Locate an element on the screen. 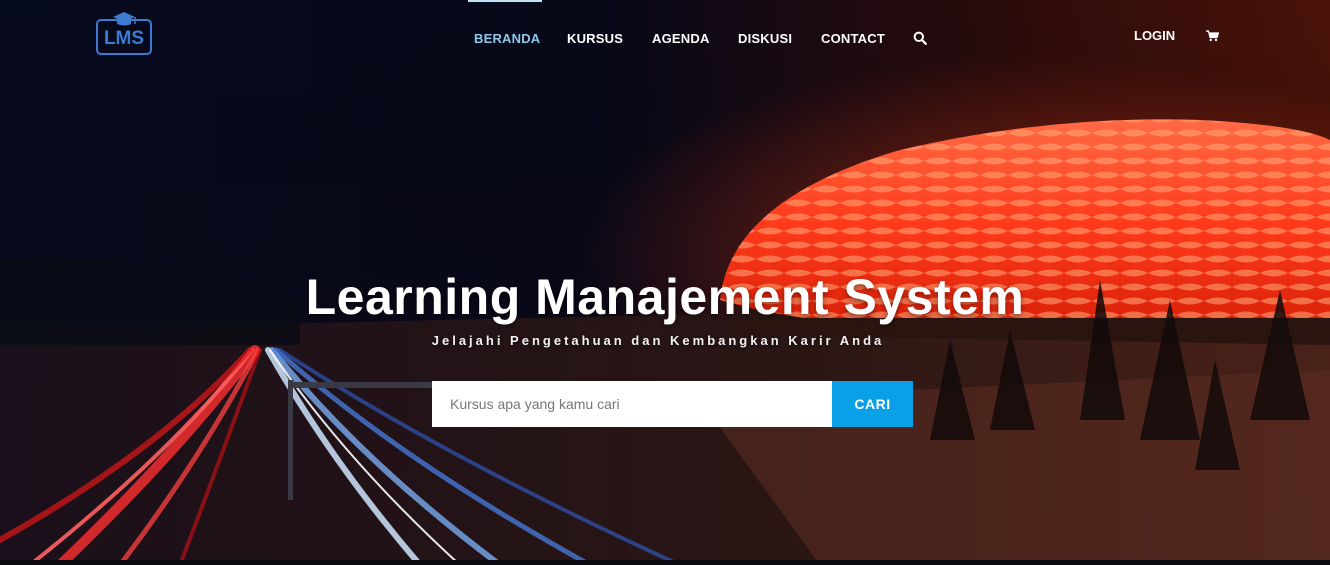  nav-kursus: KURSUS is located at coordinates (595, 38).